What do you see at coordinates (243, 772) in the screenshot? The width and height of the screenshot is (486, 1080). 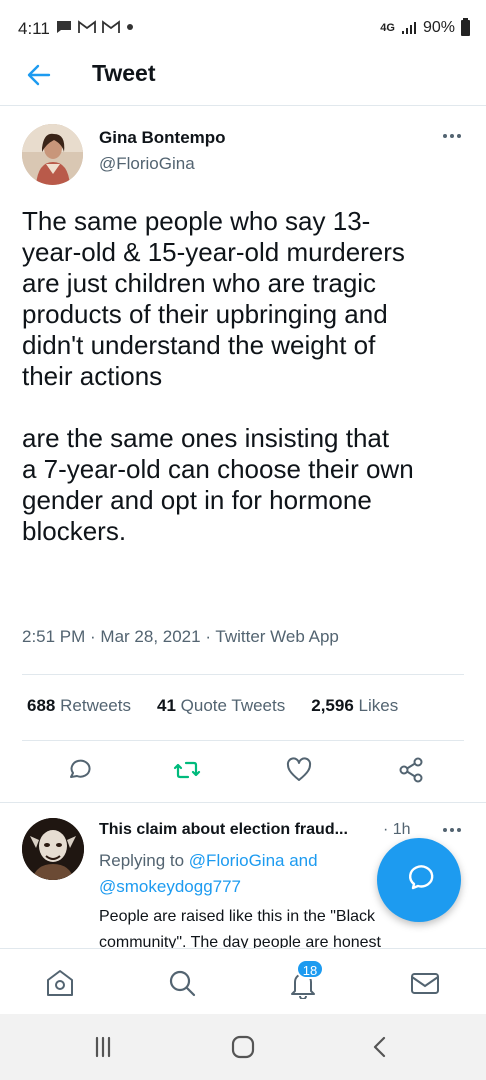 I see `tweet-actions` at bounding box center [243, 772].